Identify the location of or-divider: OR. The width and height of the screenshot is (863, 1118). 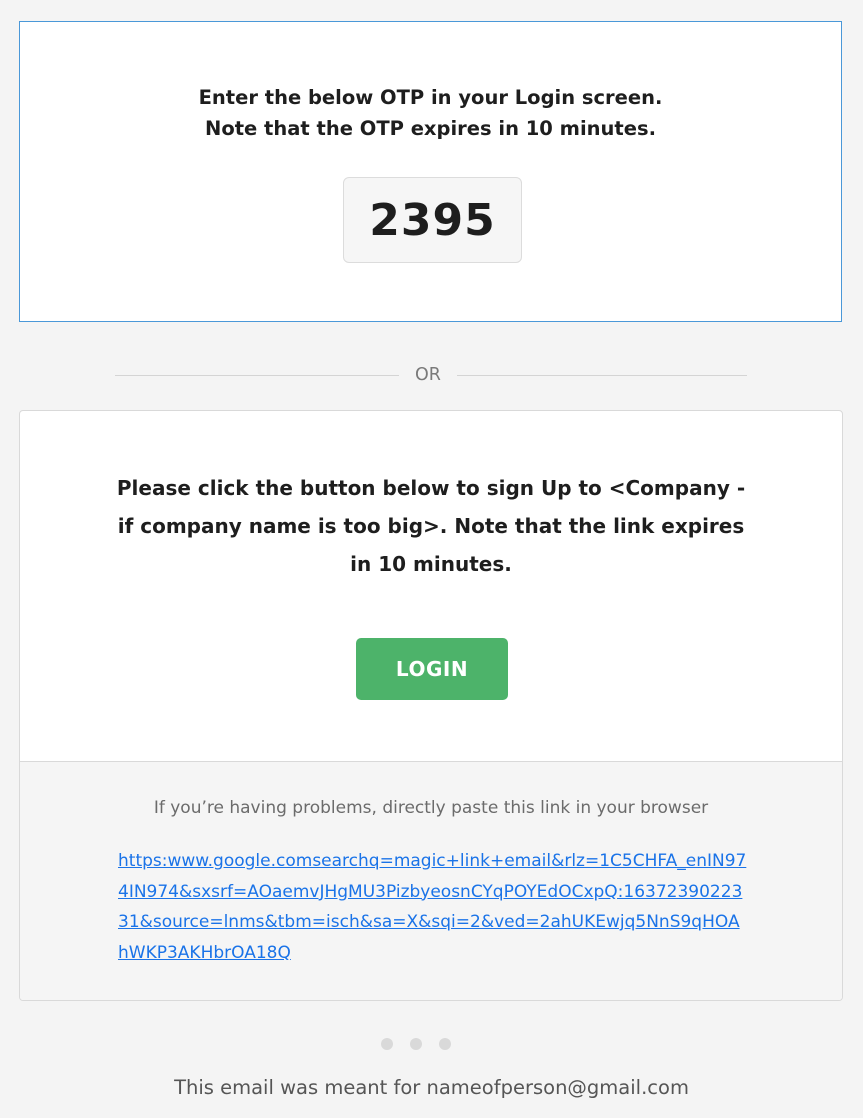
(431, 376).